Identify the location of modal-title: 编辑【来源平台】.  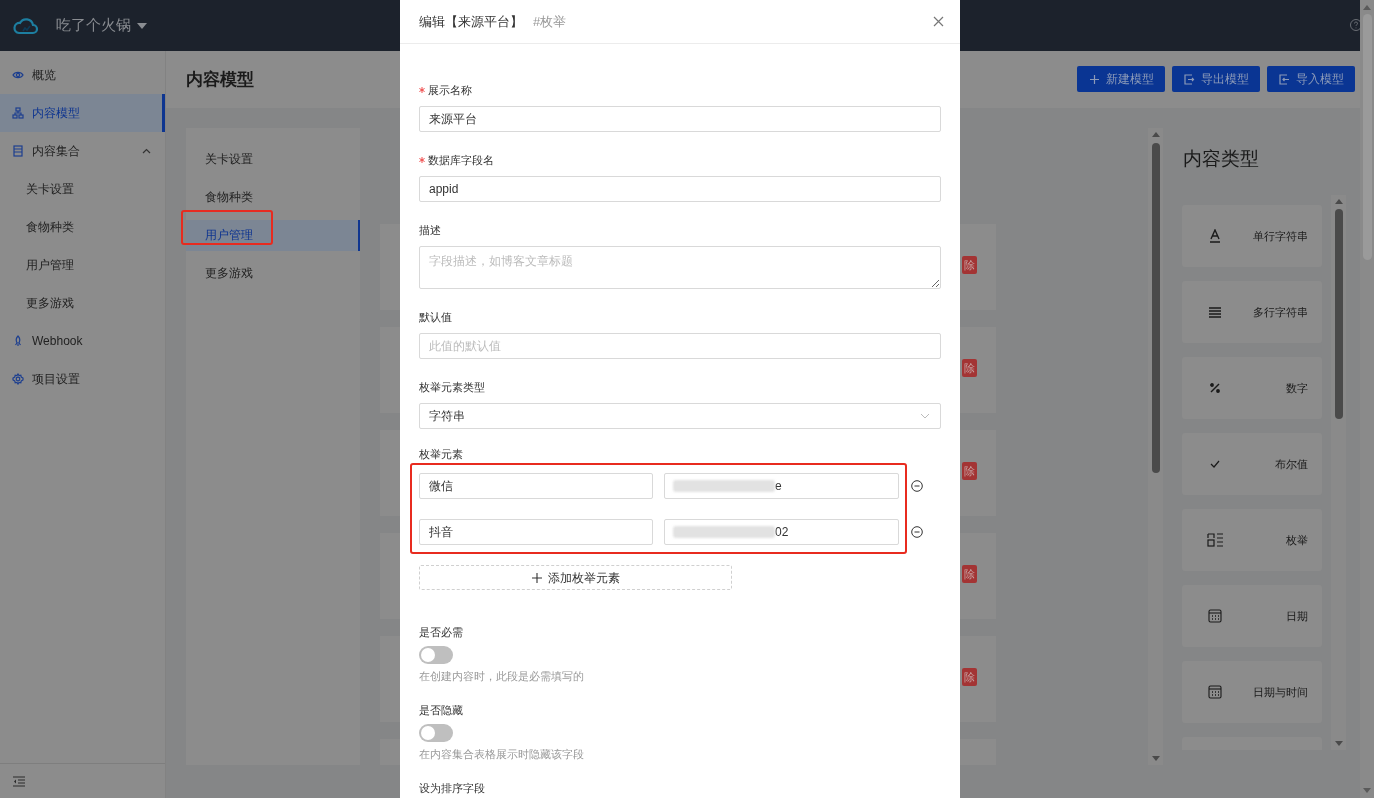
(471, 21).